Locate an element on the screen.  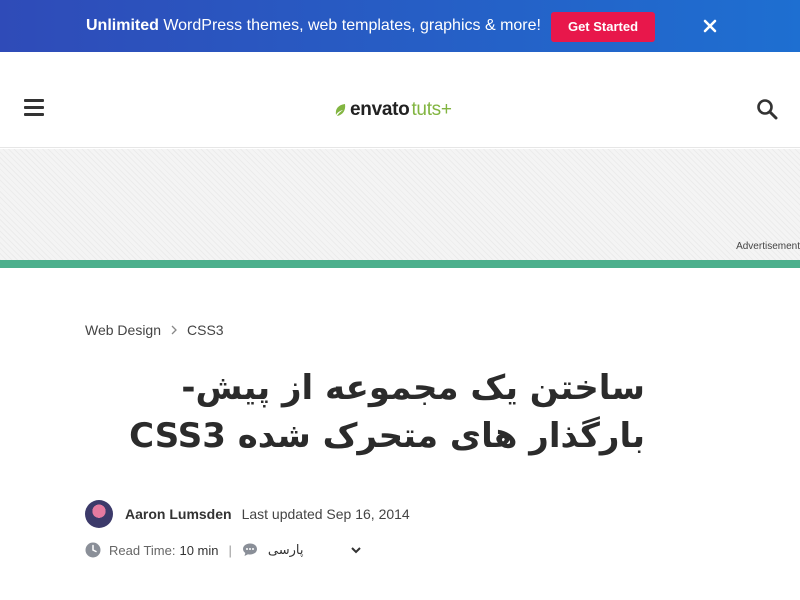
advertisement-label: Advertisement is located at coordinates (768, 246).